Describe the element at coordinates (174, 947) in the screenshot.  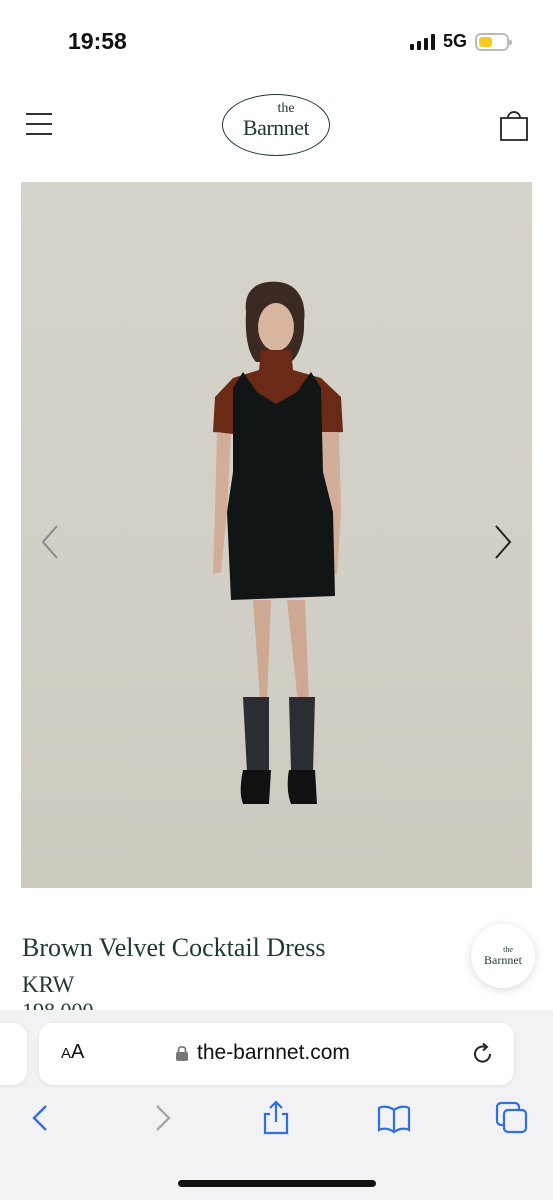
I see `product-title: Brown Velvet Cocktail Dress` at that location.